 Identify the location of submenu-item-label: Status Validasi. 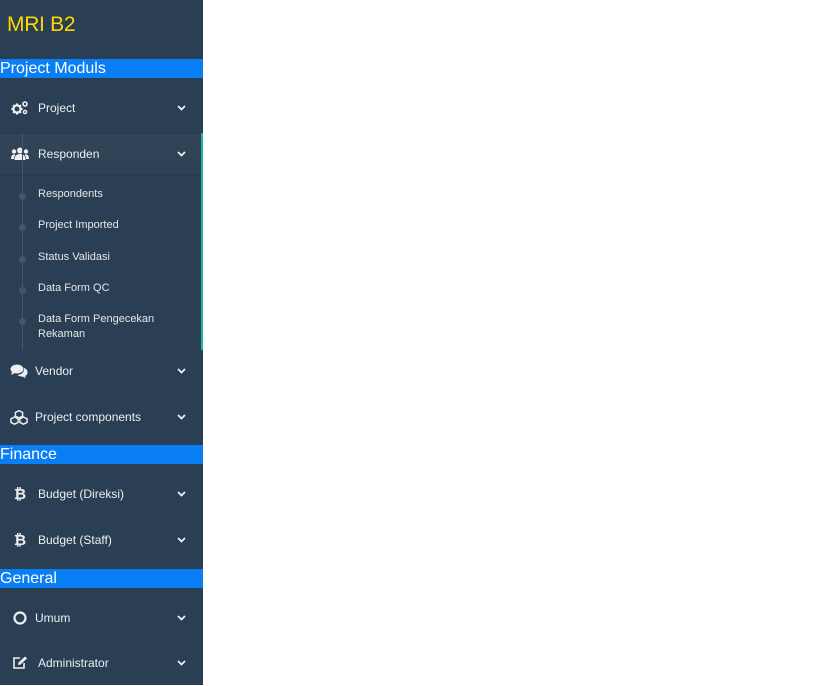
(74, 257).